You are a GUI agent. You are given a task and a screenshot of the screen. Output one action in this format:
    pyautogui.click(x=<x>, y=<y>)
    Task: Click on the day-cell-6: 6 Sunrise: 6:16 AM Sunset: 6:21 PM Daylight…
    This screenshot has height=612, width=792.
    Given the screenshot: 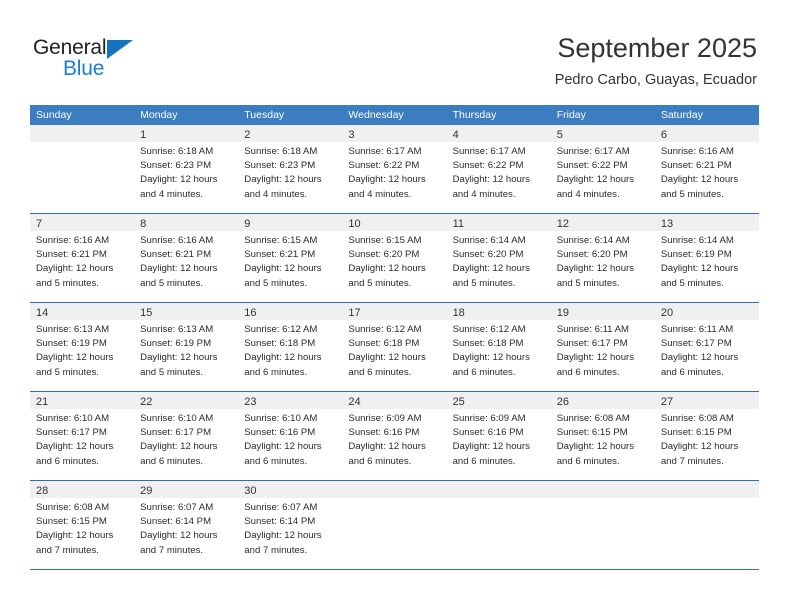 What is the action you would take?
    pyautogui.click(x=706, y=169)
    